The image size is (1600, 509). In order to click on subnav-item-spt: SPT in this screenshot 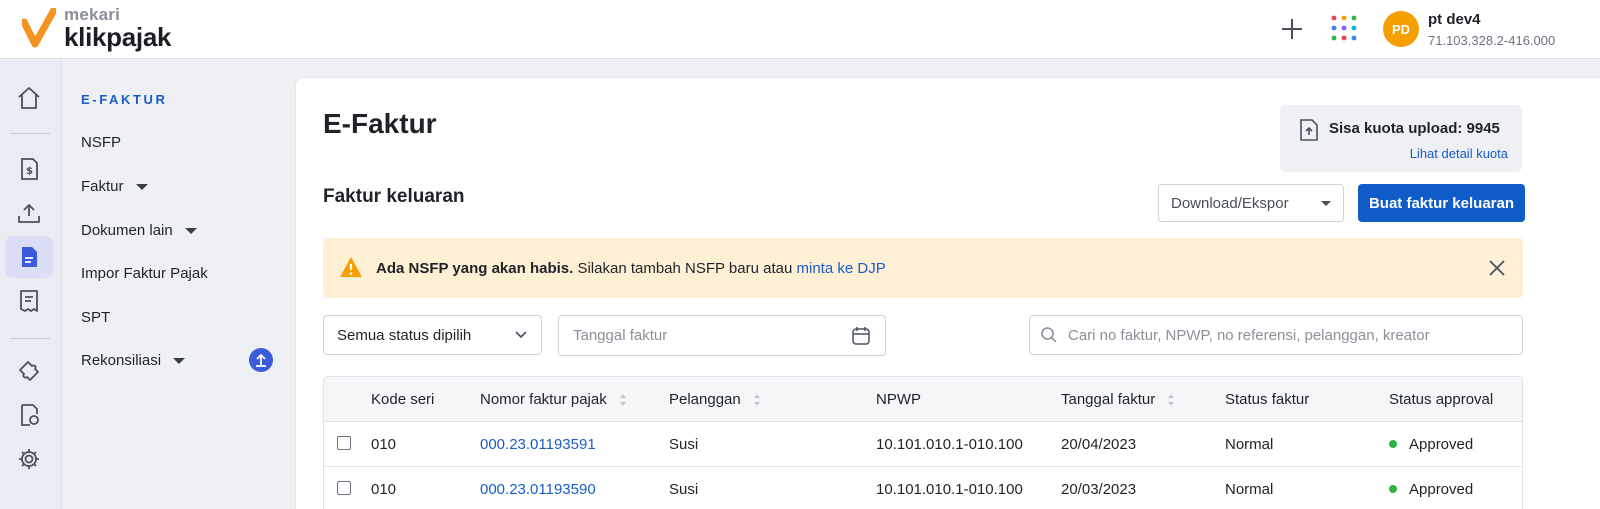, I will do `click(95, 317)`.